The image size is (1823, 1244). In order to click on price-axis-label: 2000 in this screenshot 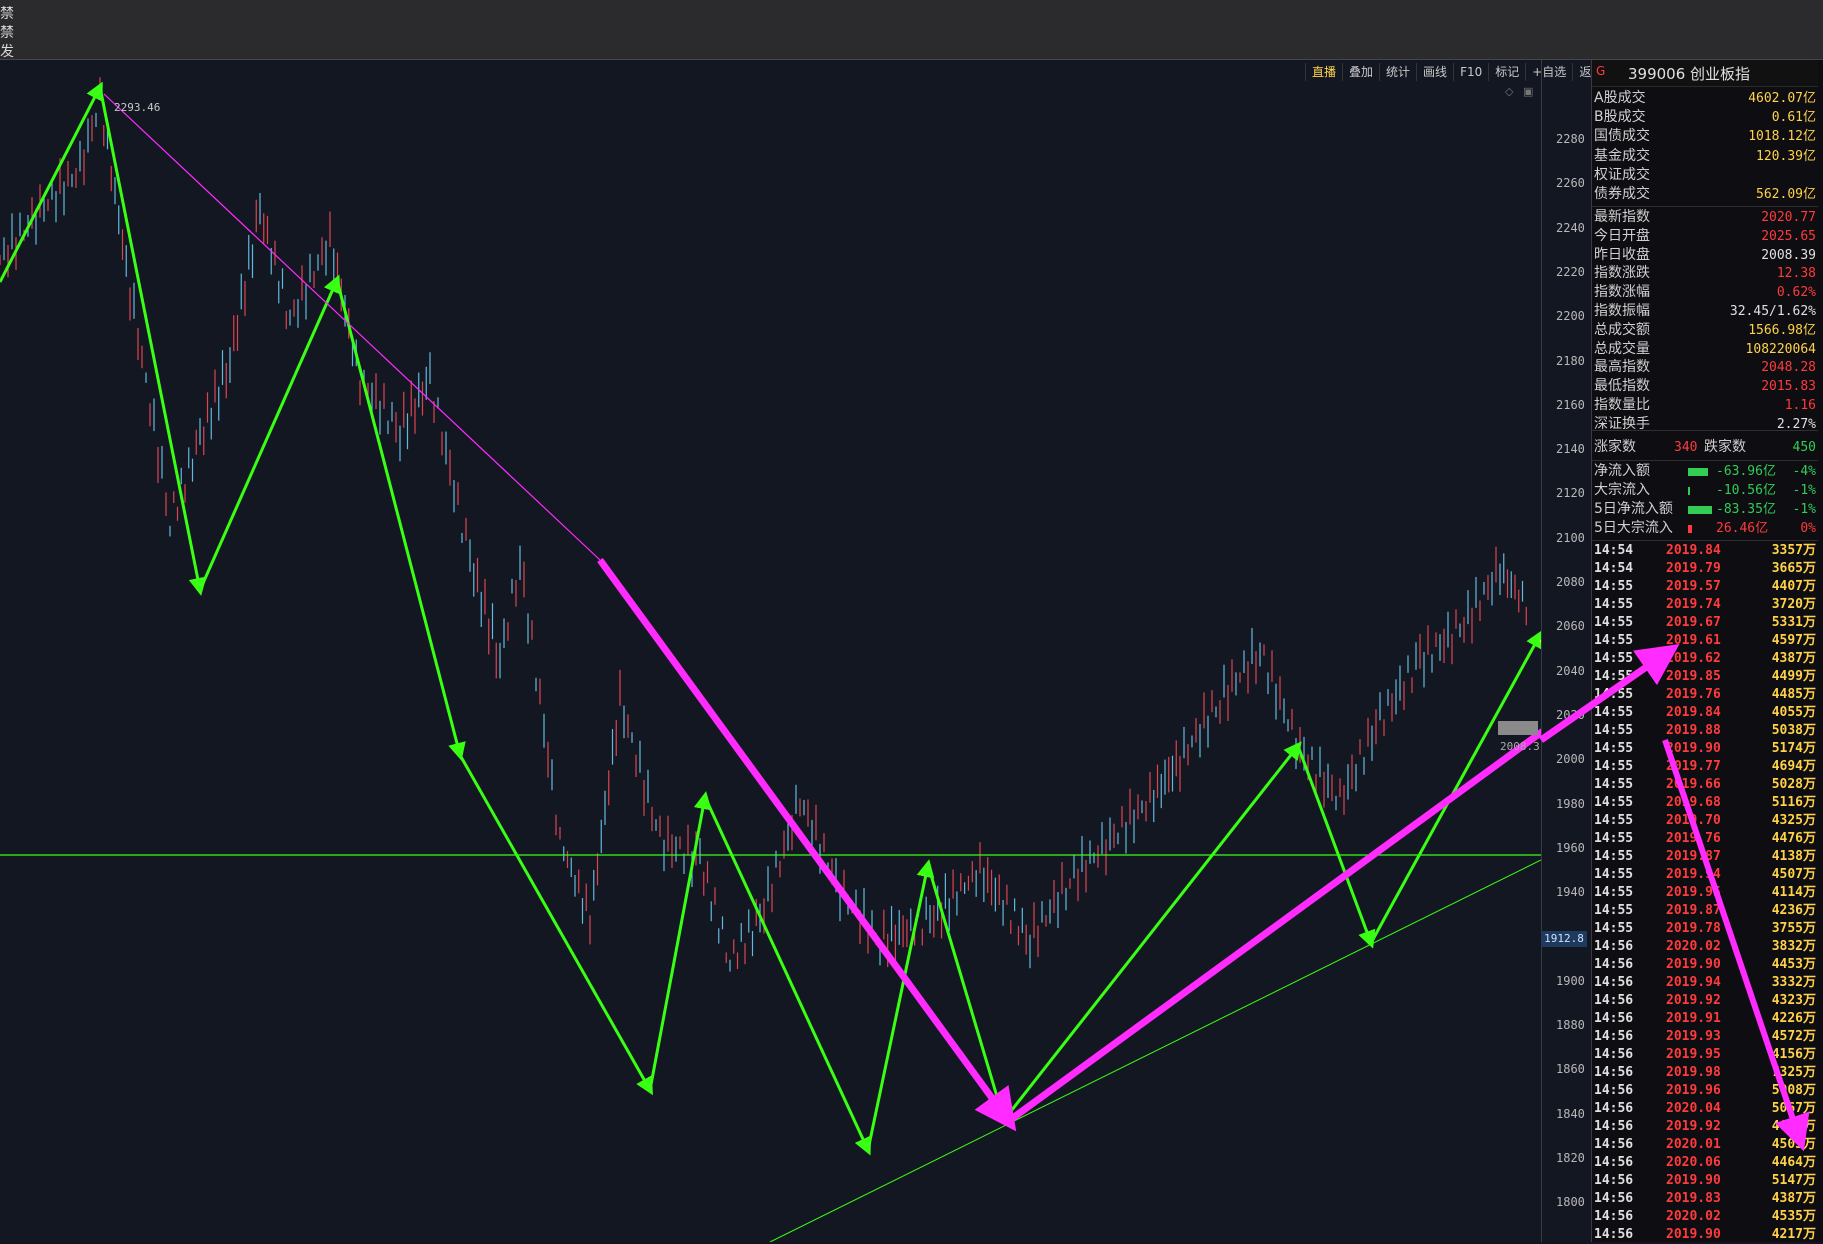, I will do `click(1570, 759)`.